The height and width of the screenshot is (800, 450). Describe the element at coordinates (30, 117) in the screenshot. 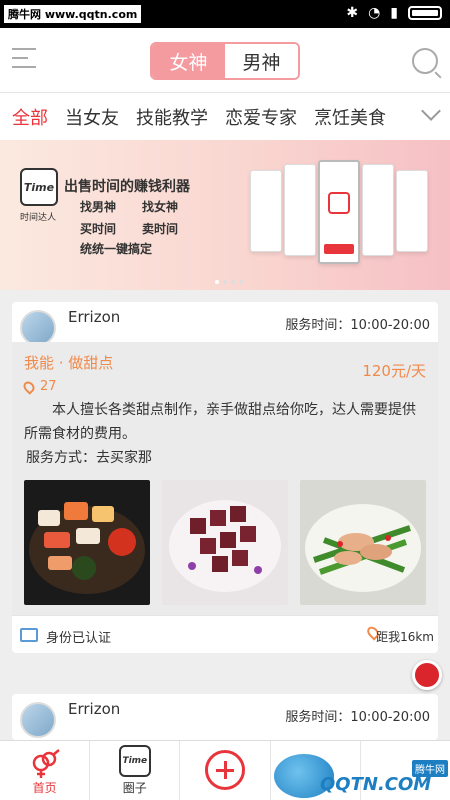

I see `category-all: 全部` at that location.